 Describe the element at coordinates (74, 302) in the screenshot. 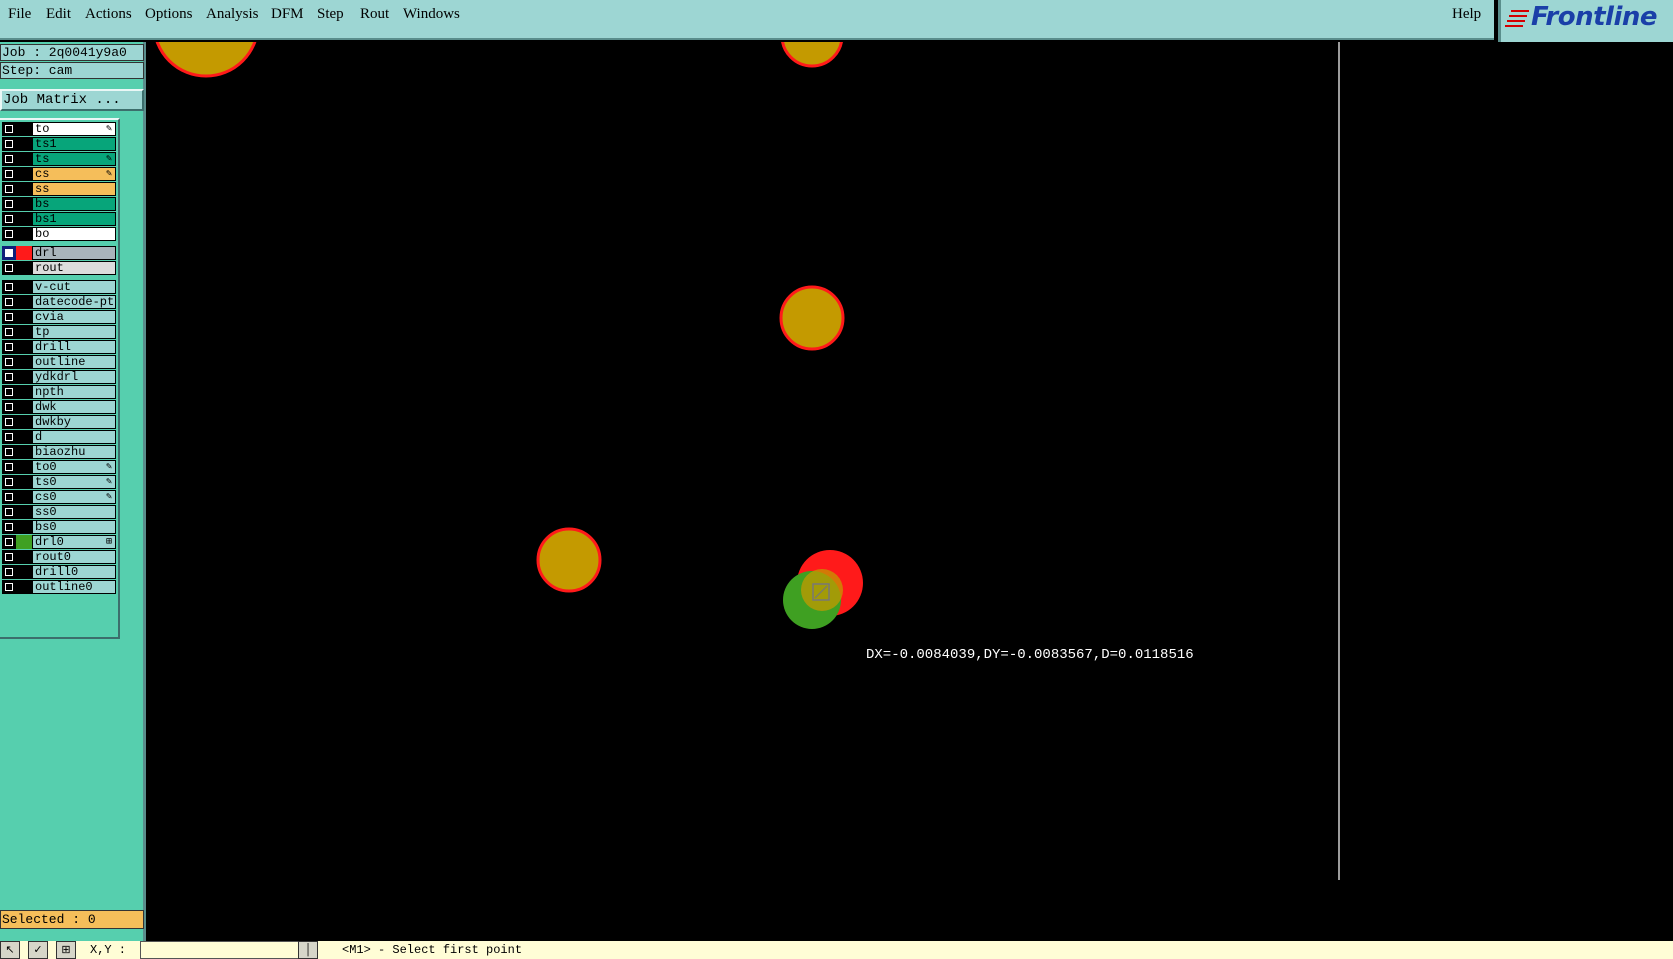

I see `layer-name: datecode-ptc` at that location.